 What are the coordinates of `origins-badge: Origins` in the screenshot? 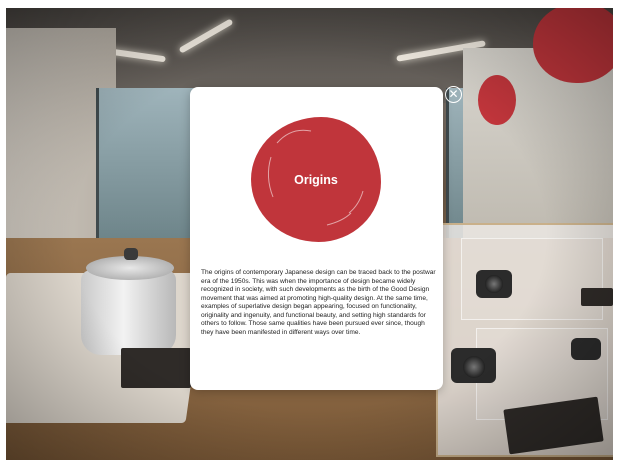 It's located at (316, 179).